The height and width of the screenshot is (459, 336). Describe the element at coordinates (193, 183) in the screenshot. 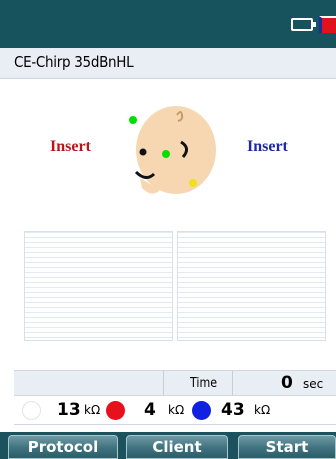

I see `electrode-neck` at that location.